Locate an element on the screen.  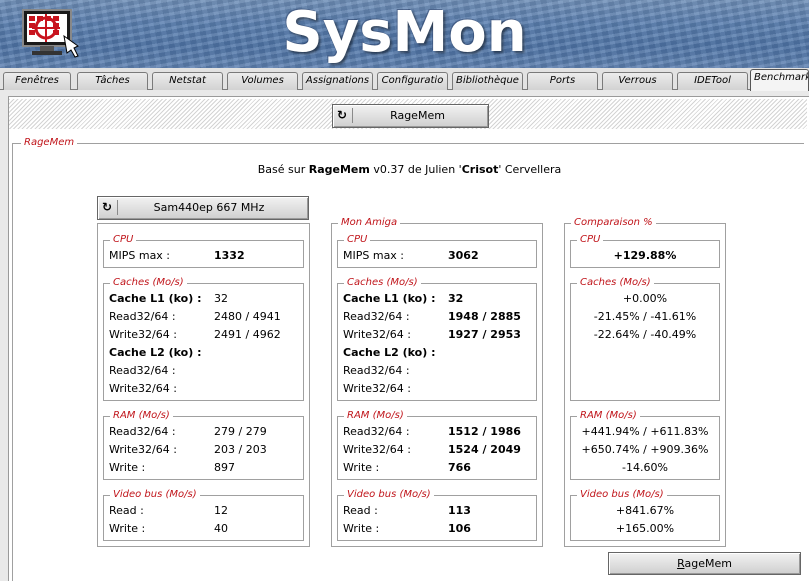
mine-ram-w-value: 766 is located at coordinates (459, 467).